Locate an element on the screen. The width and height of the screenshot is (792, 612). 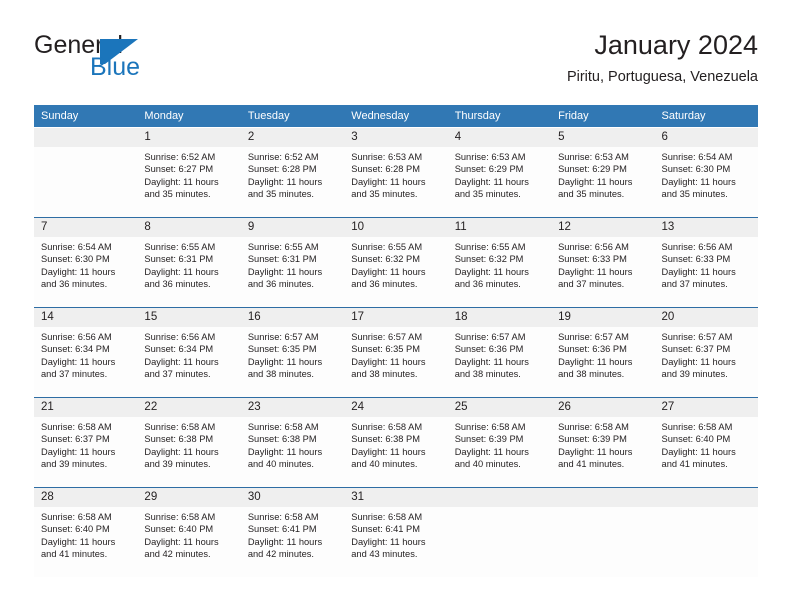
day-number: 12 is located at coordinates (603, 227).